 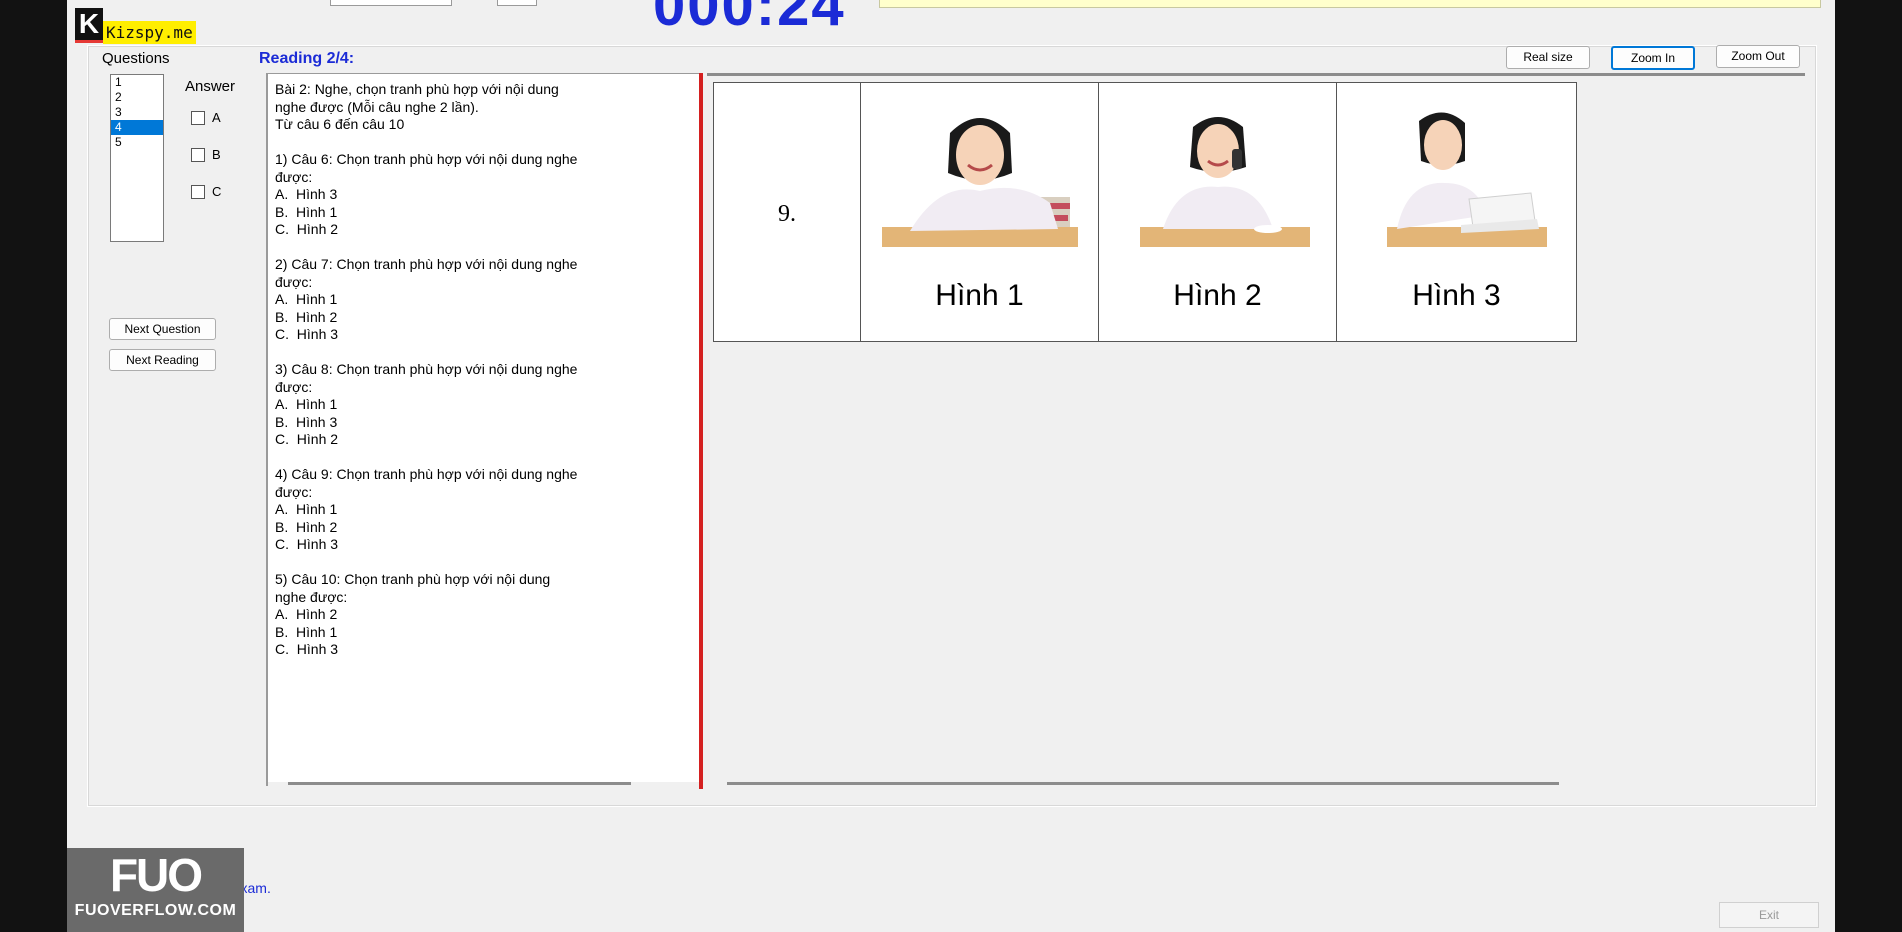 I want to click on picture-cell-1: Hình 1, so click(x=980, y=212).